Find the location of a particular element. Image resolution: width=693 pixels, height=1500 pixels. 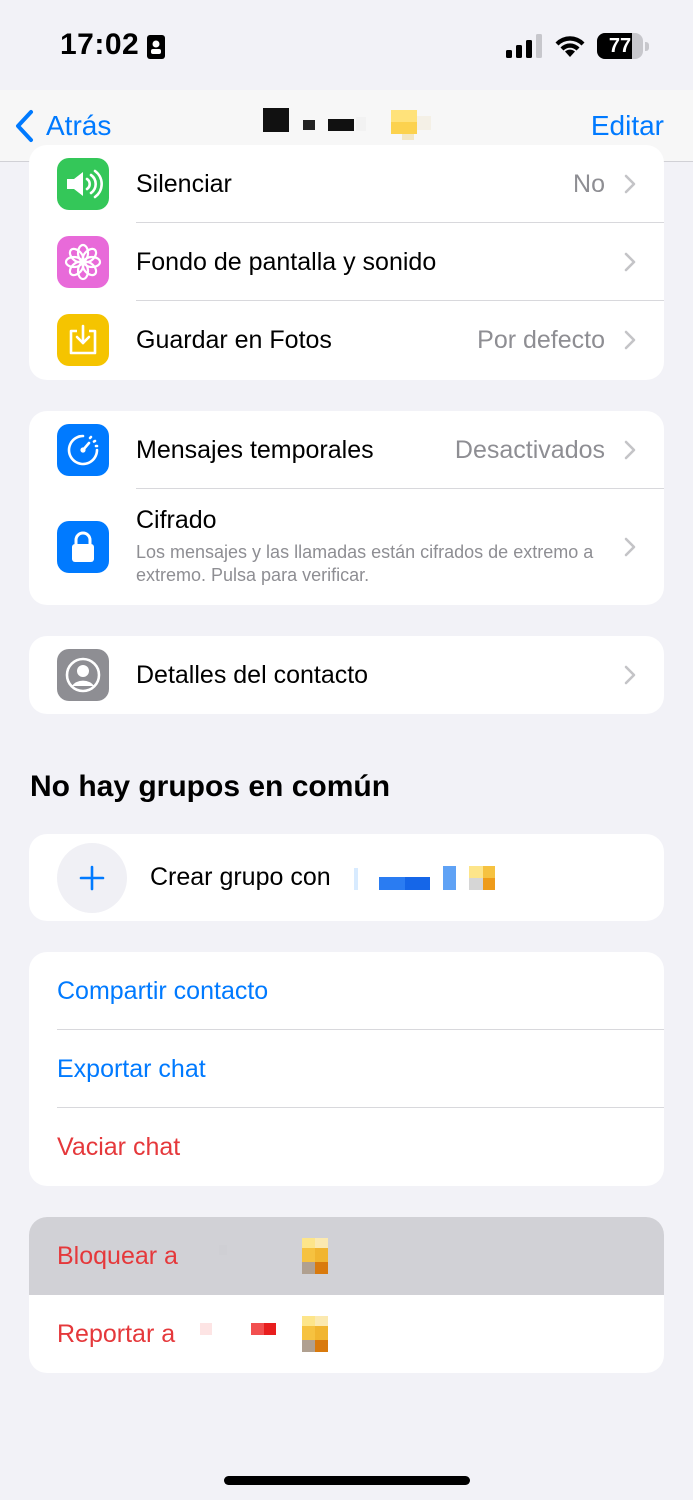

block-label: Bloquear a is located at coordinates (117, 1256).